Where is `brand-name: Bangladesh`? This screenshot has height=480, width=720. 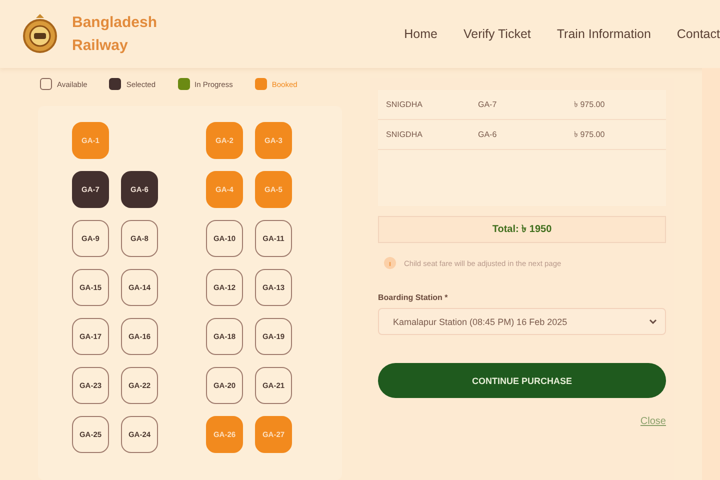
brand-name: Bangladesh is located at coordinates (115, 22).